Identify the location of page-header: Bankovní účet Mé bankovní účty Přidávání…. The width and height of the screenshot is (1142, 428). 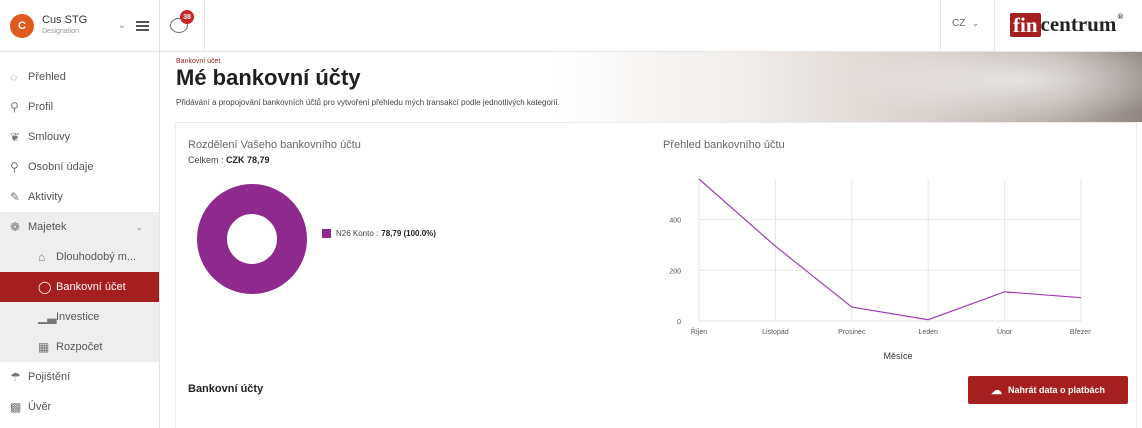
(651, 87).